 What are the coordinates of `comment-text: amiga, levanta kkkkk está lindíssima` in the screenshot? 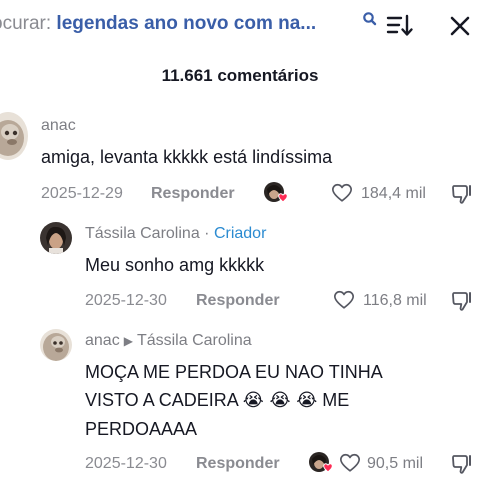 It's located at (187, 157).